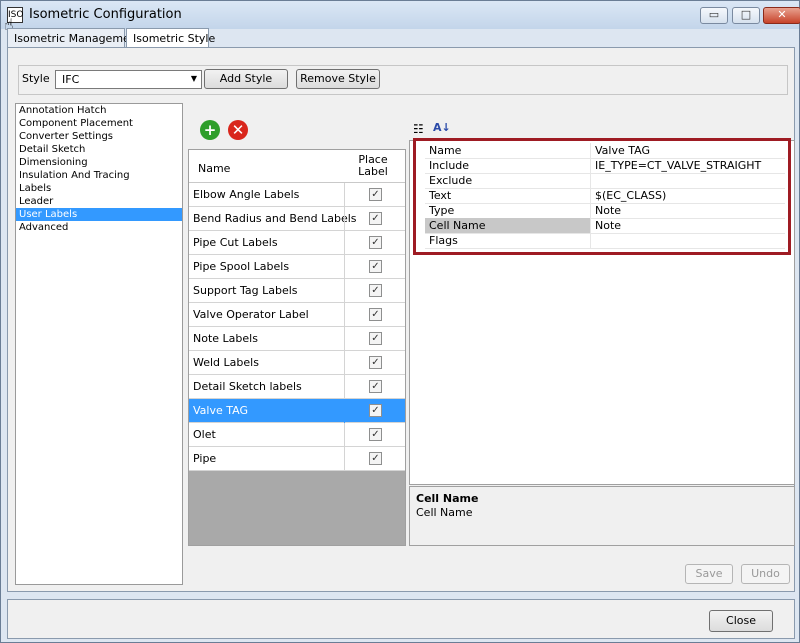 This screenshot has height=643, width=800. Describe the element at coordinates (226, 362) in the screenshot. I see `label-name: Weld Labels` at that location.